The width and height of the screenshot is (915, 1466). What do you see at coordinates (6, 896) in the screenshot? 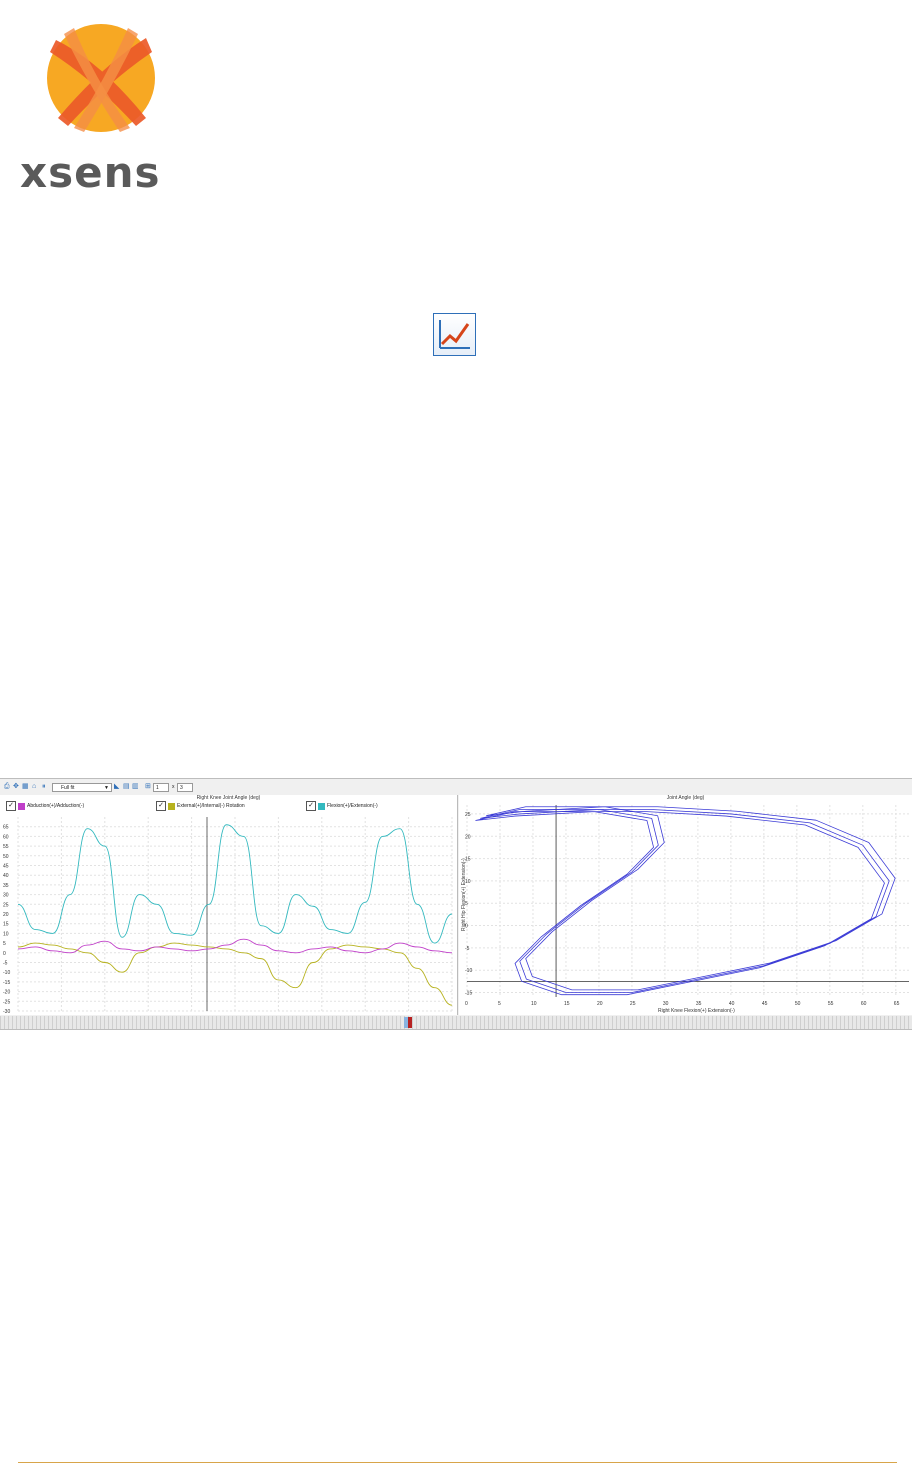
I see `y-tick-label: 30` at bounding box center [6, 896].